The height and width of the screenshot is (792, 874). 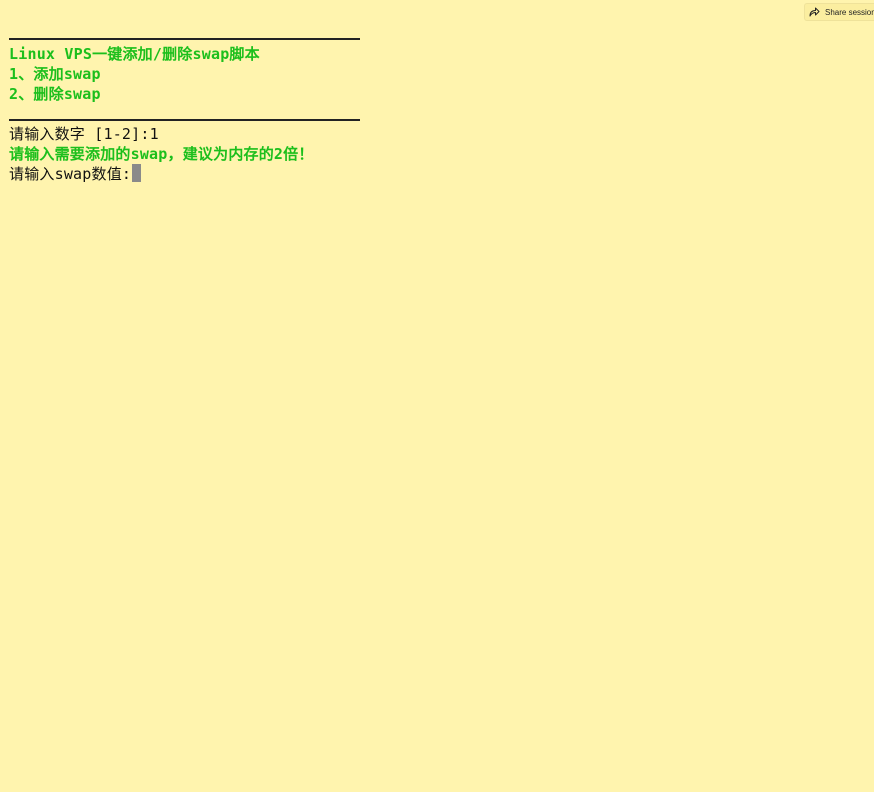 I want to click on menu-option-remove-swap: 2、删除swap, so click(x=55, y=94).